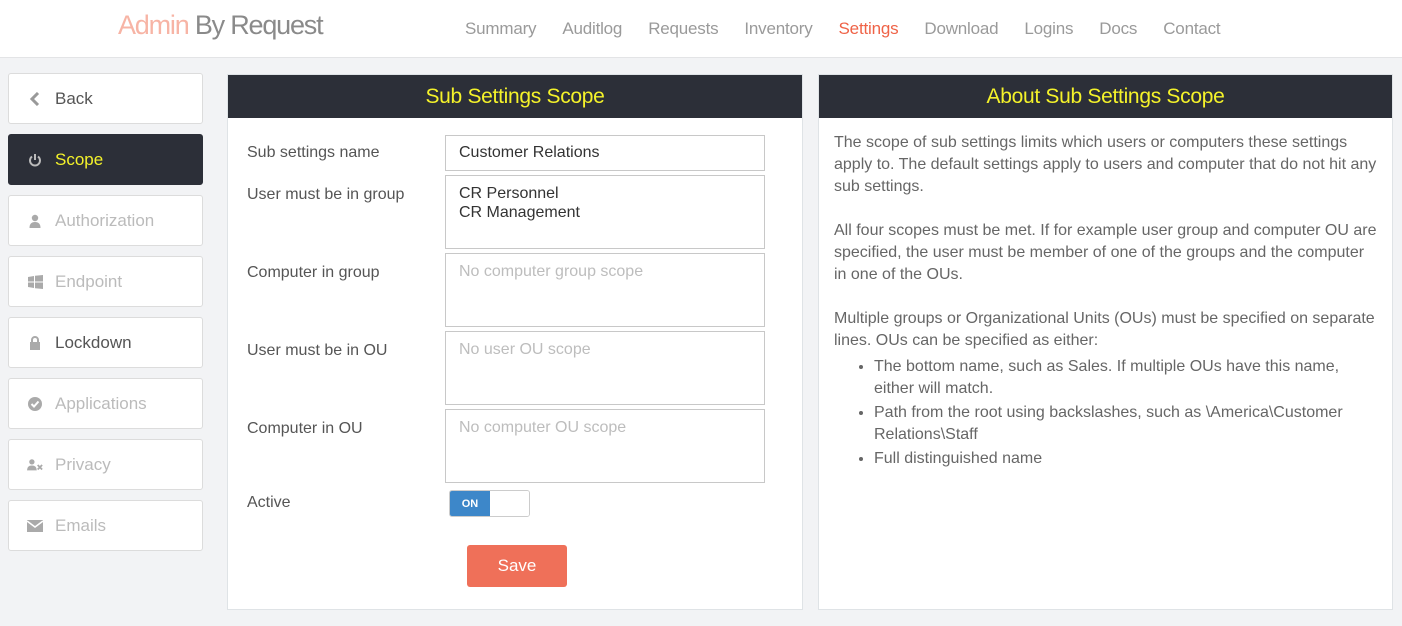  I want to click on toggle-off-area, so click(509, 503).